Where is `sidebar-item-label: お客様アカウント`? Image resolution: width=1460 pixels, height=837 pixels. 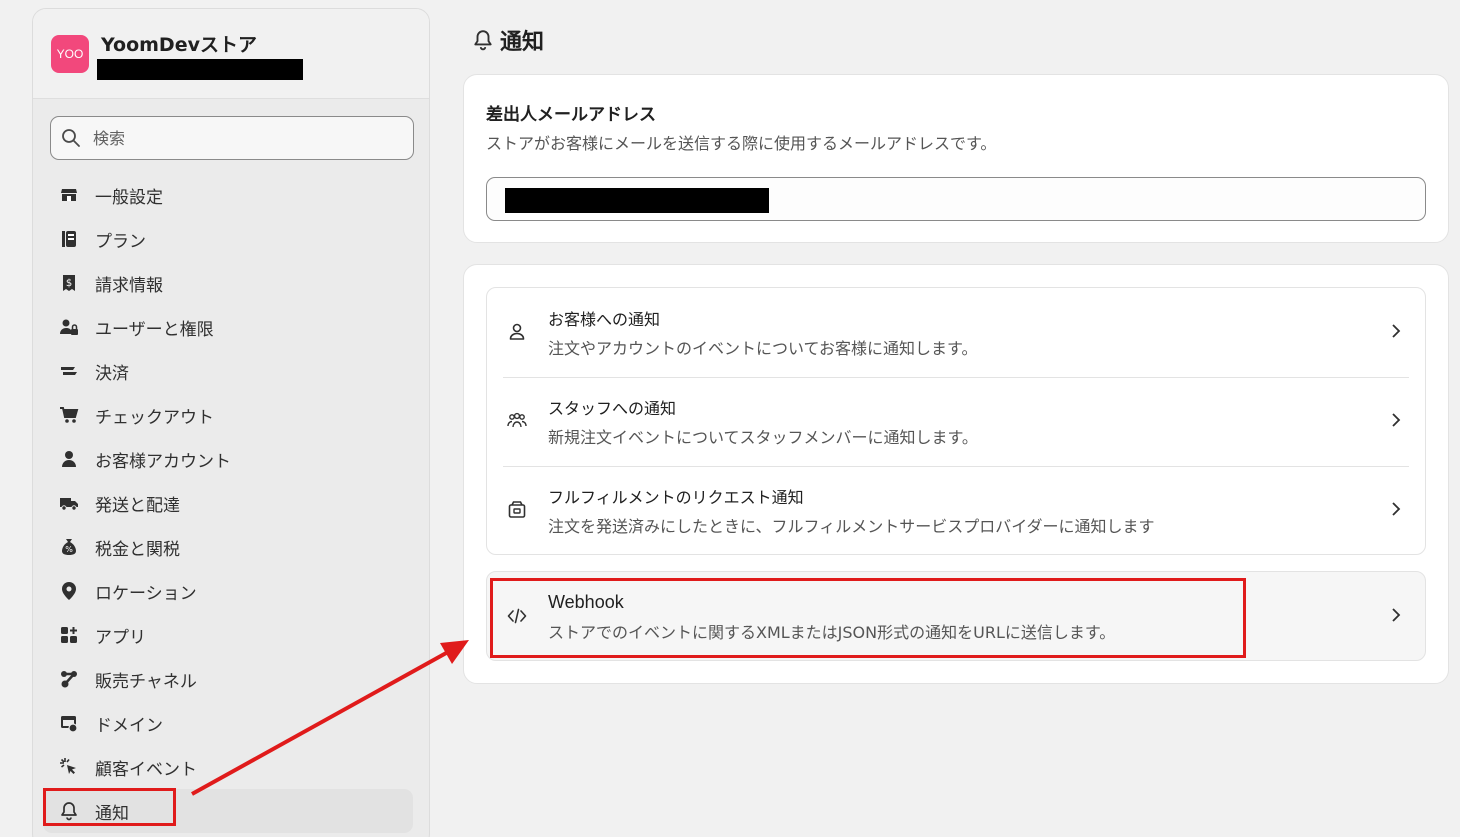 sidebar-item-label: お客様アカウント is located at coordinates (163, 461).